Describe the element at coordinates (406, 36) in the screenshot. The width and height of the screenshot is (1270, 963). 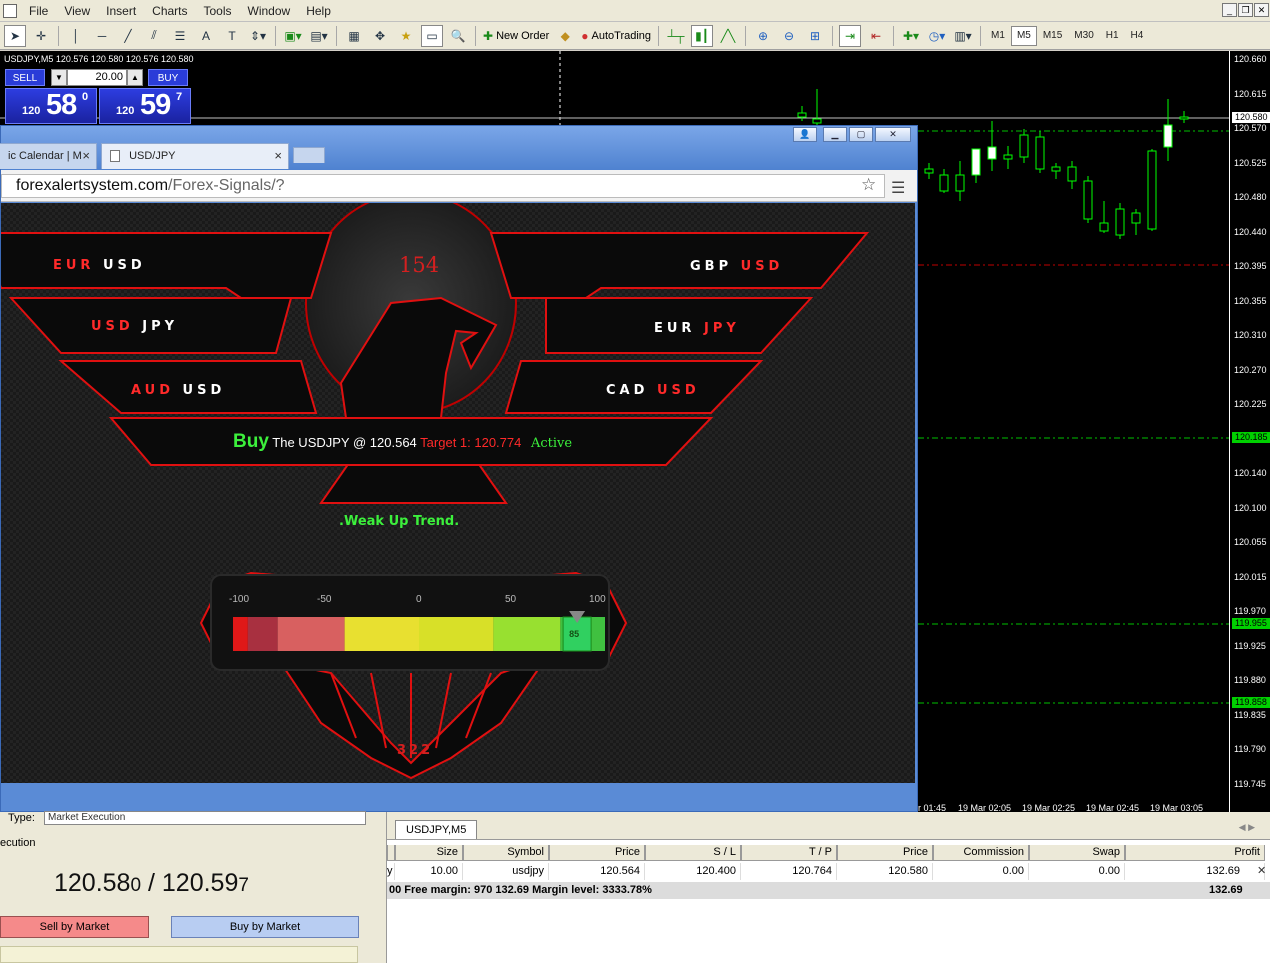
I see `favorites-icon: ★` at that location.